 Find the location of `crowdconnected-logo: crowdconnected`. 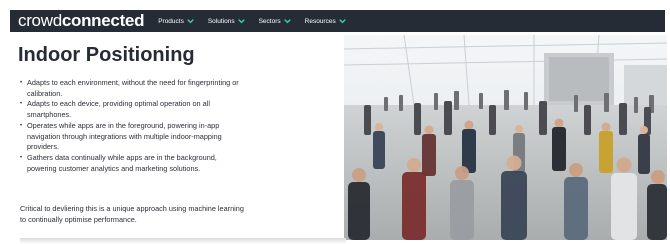

crowdconnected-logo: crowdconnected is located at coordinates (81, 21).